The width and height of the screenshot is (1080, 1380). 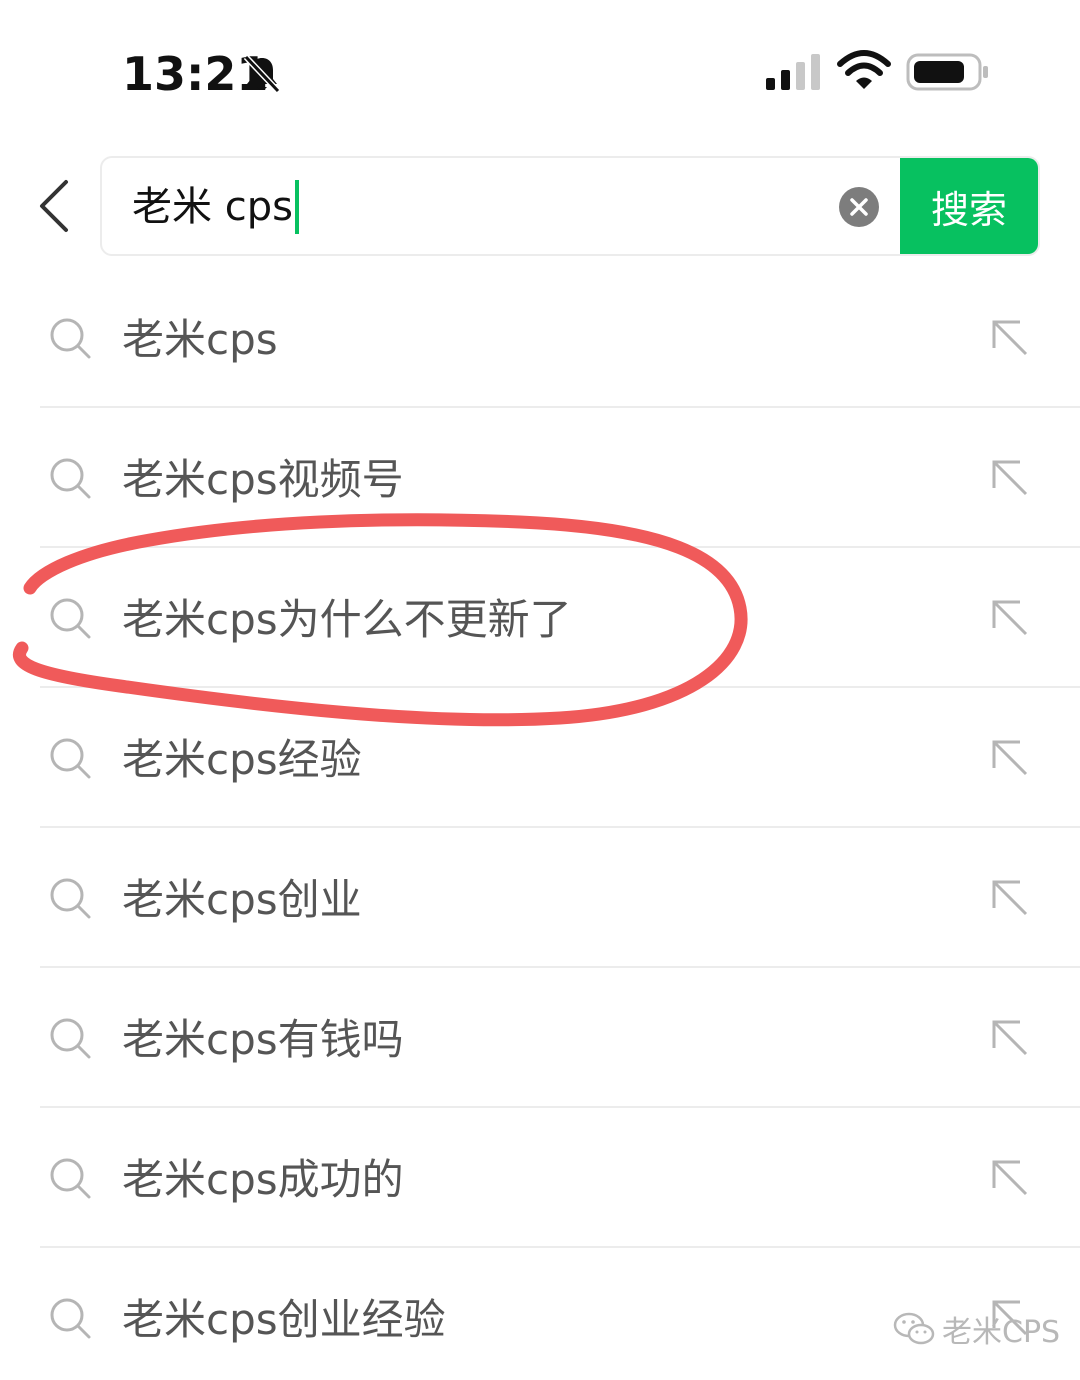 I want to click on suggestion-label: 老米cps创业, so click(x=242, y=899).